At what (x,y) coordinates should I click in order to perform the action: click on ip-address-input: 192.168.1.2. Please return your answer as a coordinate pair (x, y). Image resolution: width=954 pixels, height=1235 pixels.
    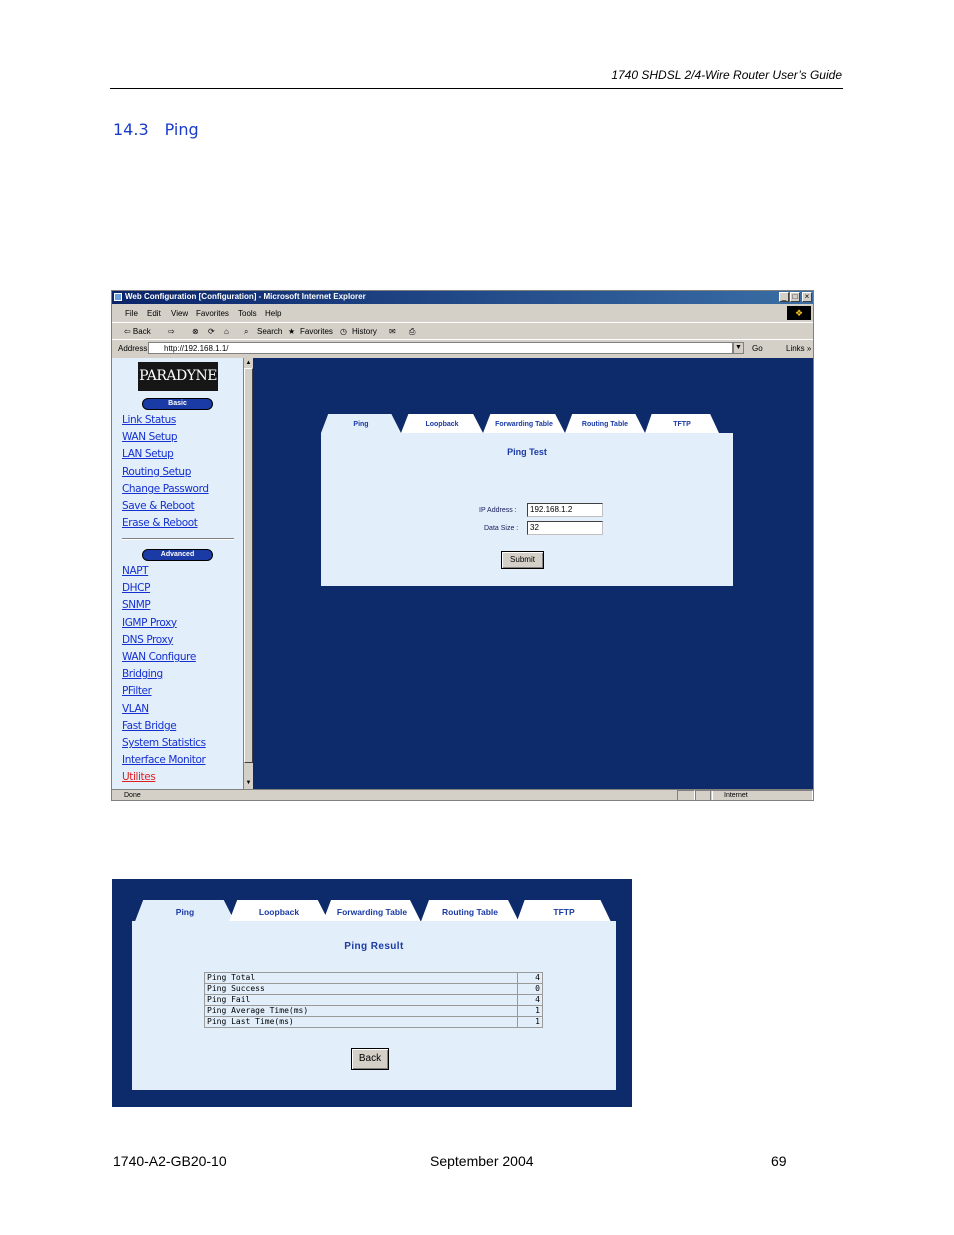
    Looking at the image, I should click on (565, 510).